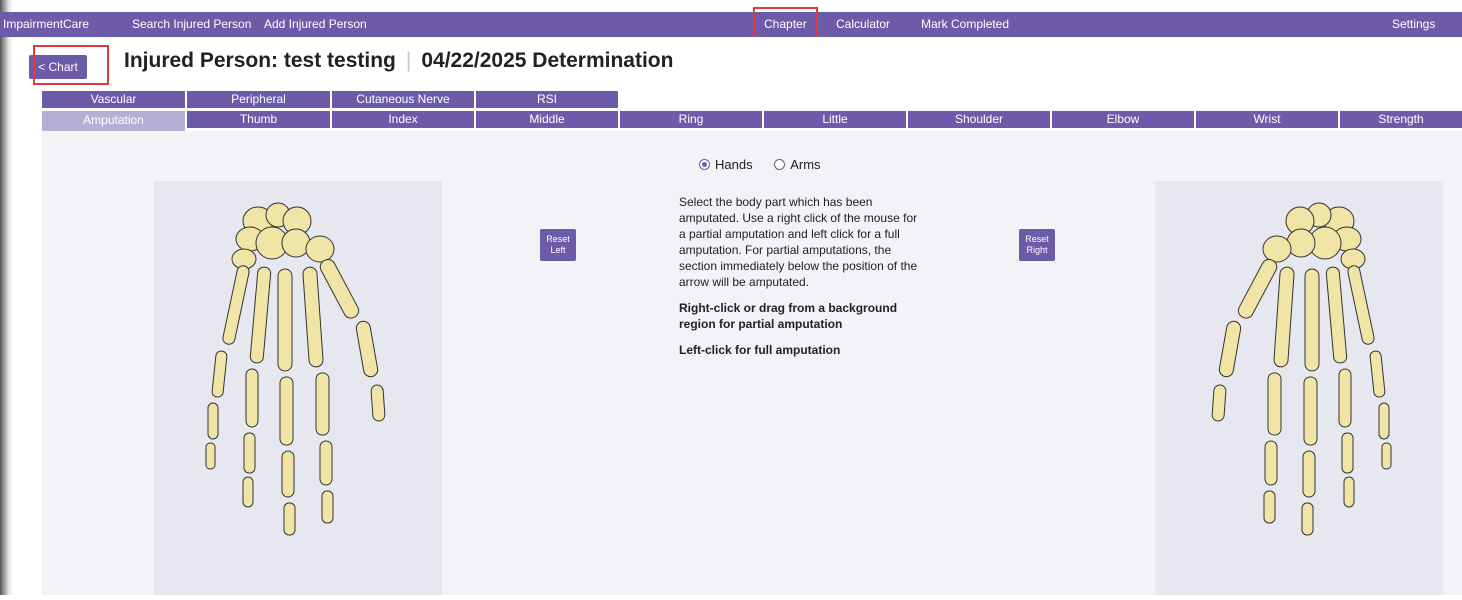 The width and height of the screenshot is (1462, 600). I want to click on tab-index: Index, so click(403, 119).